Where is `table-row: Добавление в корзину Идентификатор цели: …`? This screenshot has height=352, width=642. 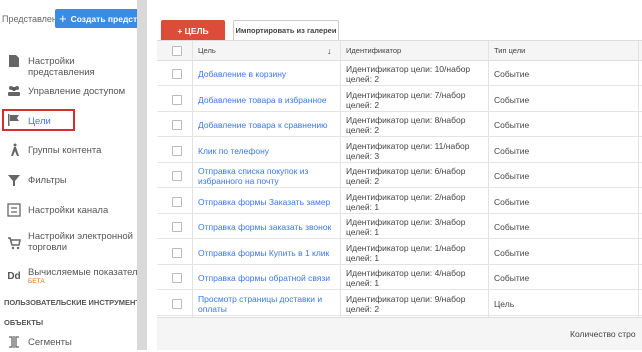 table-row: Добавление в корзину Идентификатор цели: … is located at coordinates (399, 74).